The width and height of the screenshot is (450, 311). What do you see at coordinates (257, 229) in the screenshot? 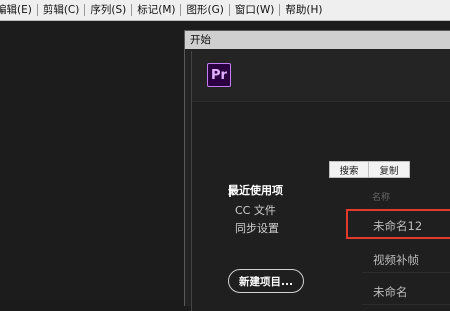
I see `nav-item-sync-settings: 同步设置` at bounding box center [257, 229].